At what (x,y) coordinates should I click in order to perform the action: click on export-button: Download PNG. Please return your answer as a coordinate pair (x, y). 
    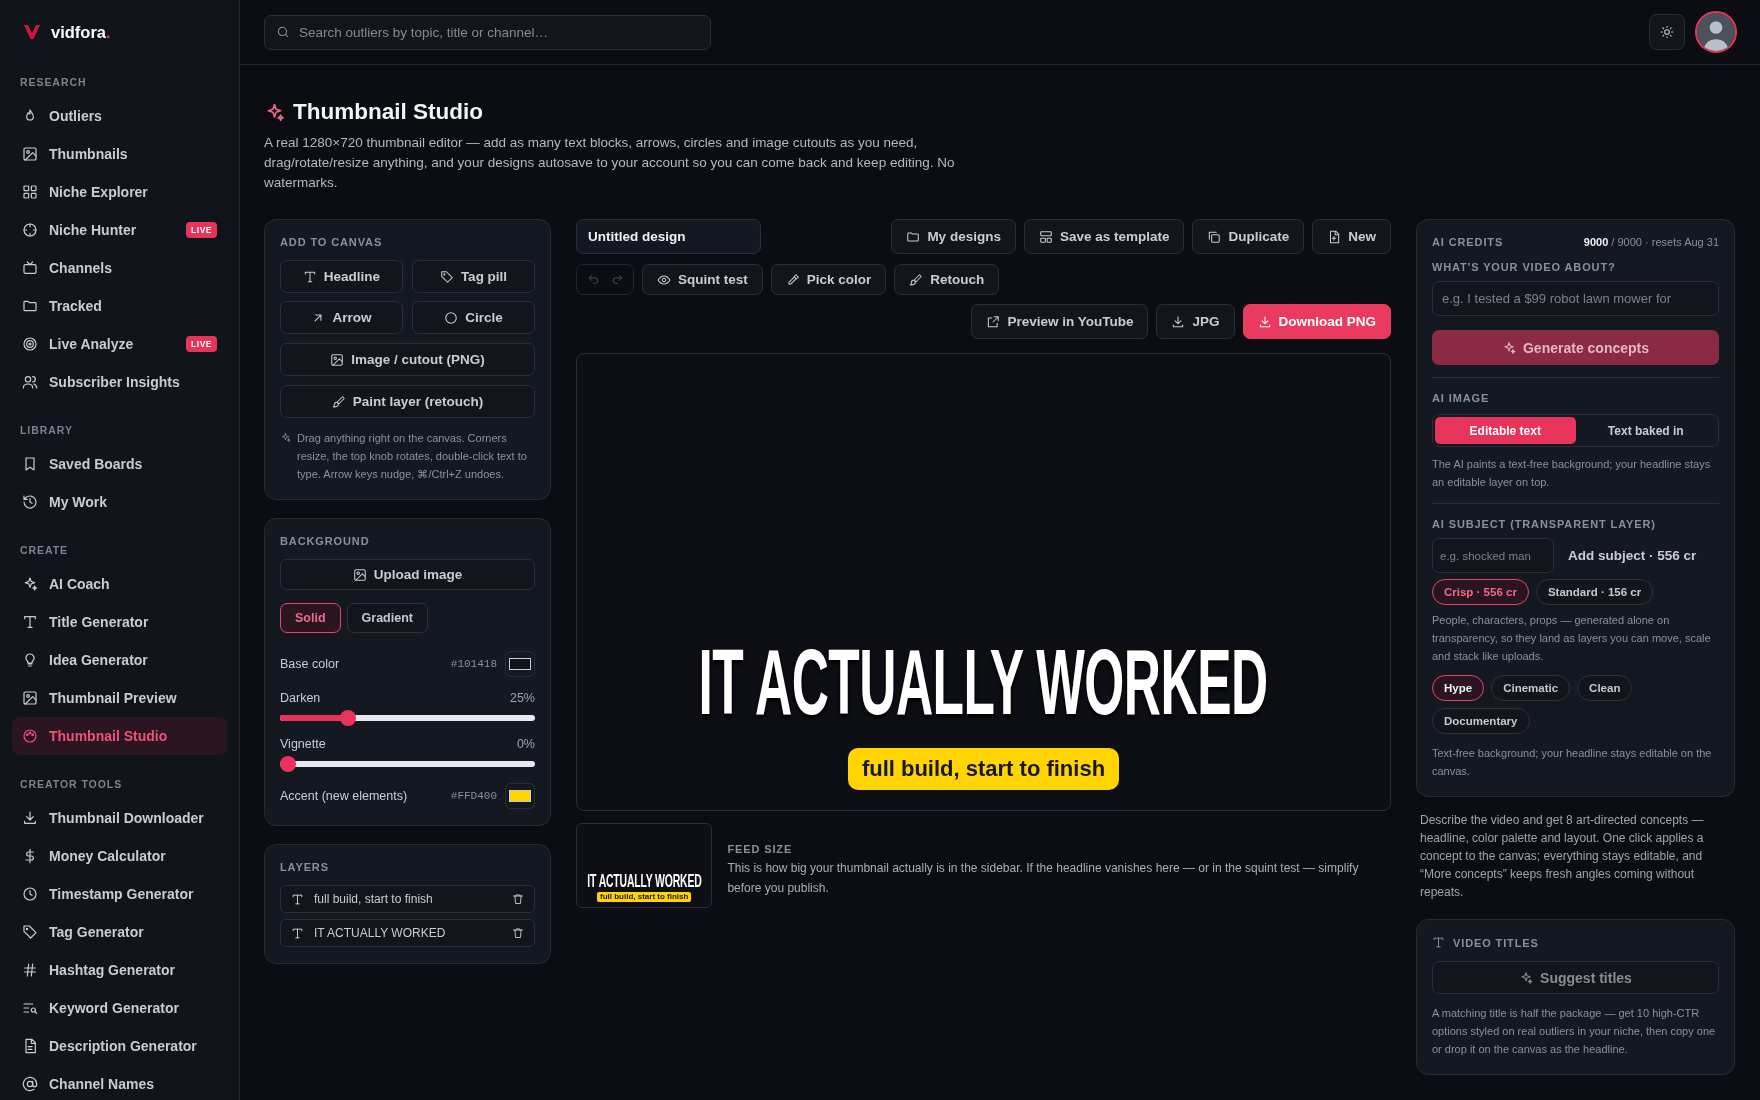
    Looking at the image, I should click on (1316, 321).